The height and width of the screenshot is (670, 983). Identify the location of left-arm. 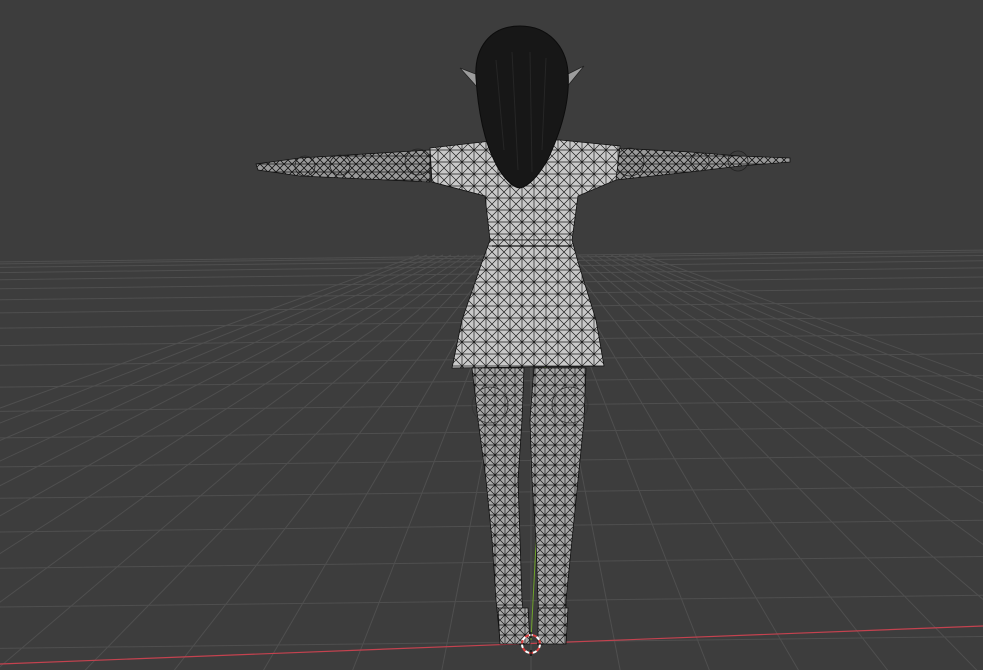
(343, 165).